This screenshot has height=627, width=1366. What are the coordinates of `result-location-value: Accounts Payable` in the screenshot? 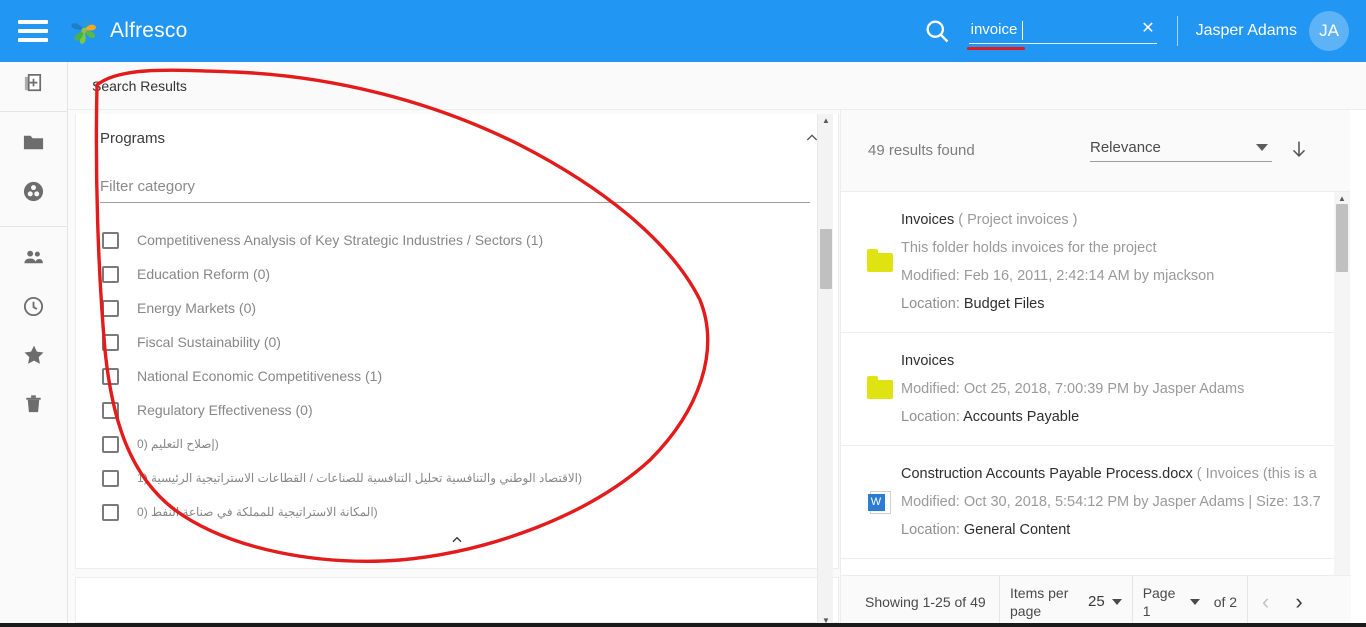 It's located at (1021, 417).